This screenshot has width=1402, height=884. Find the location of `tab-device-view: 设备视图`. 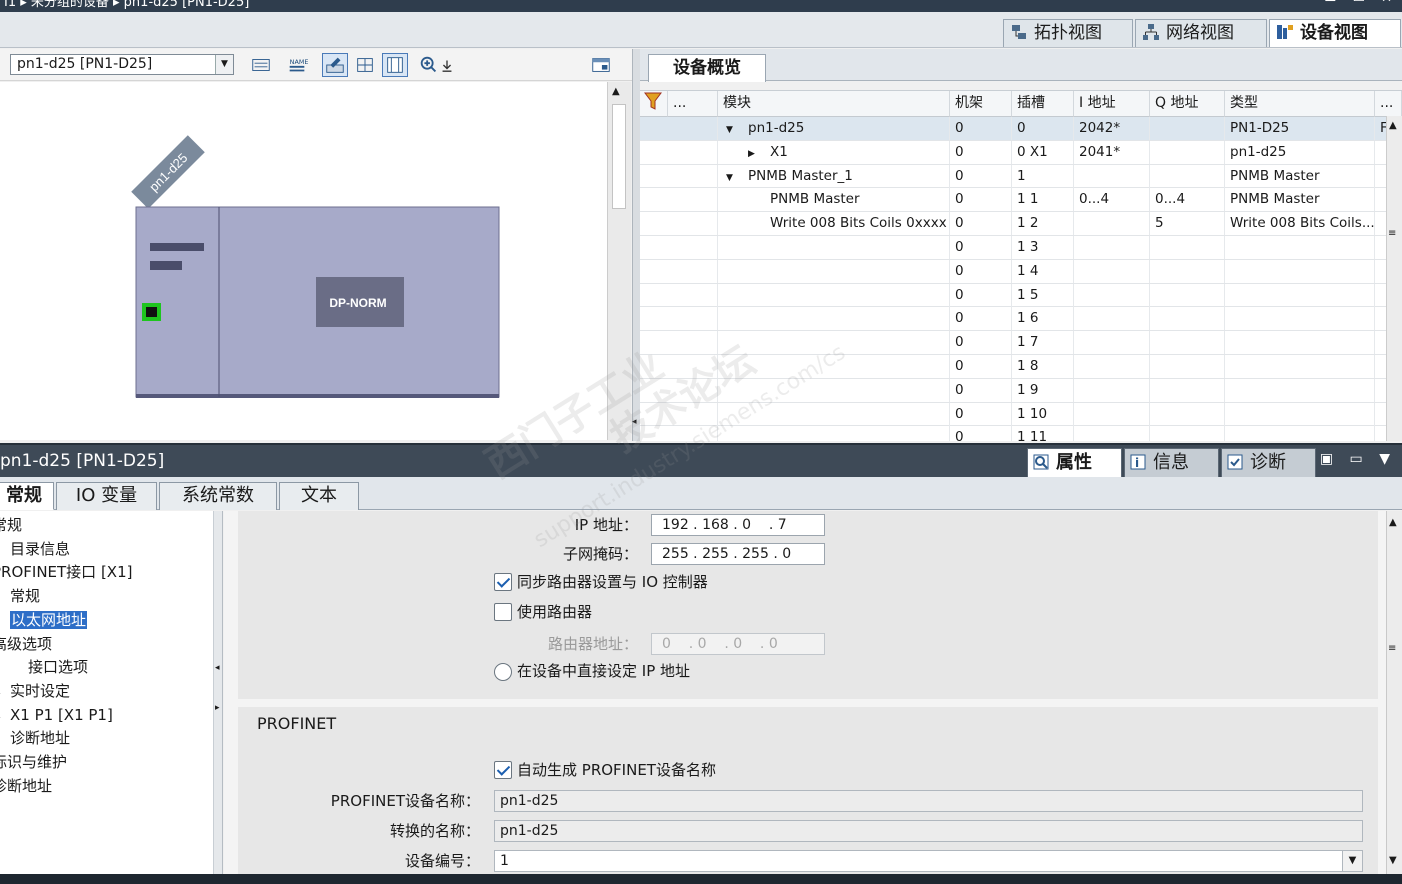

tab-device-view: 设备视图 is located at coordinates (1335, 33).